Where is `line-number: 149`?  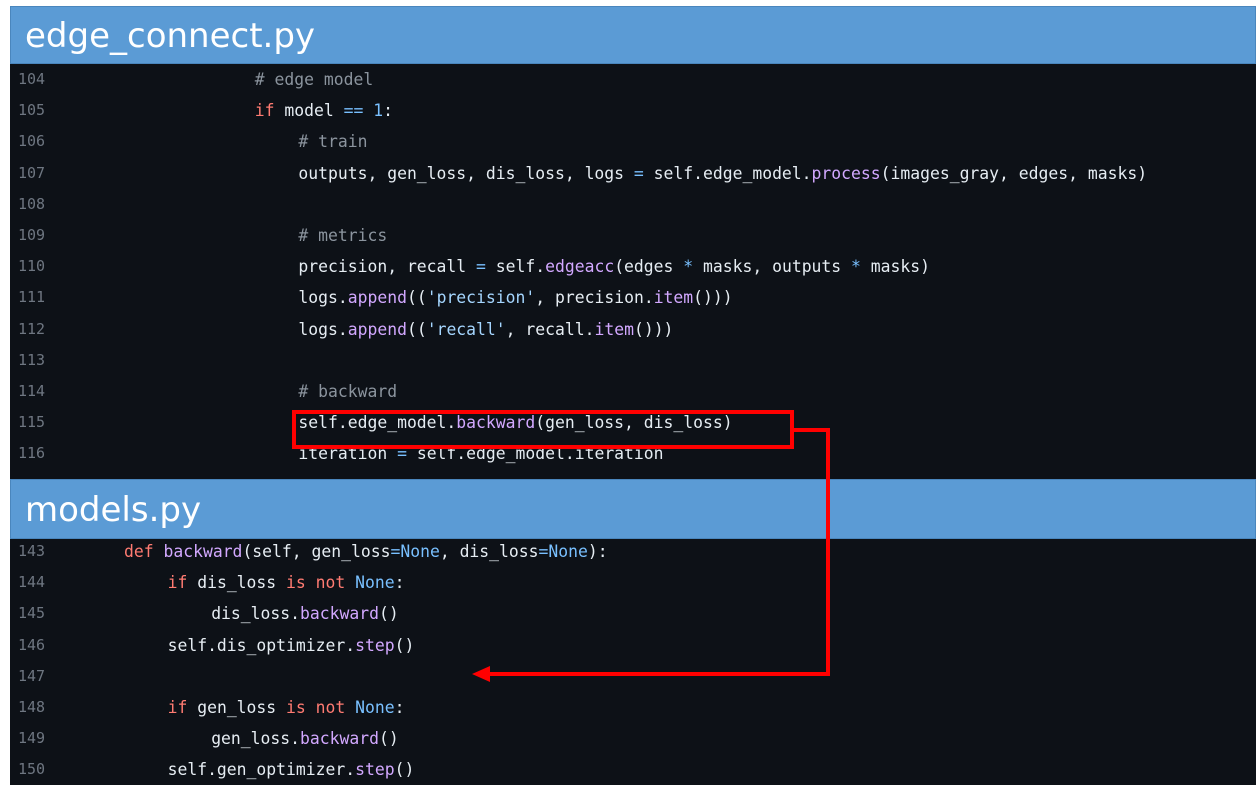
line-number: 149 is located at coordinates (32, 738).